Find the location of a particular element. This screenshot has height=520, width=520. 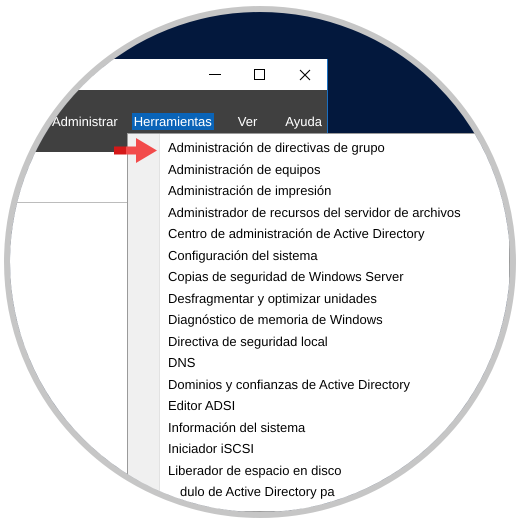

menu-item: Desfragmentar y optimizar unidades is located at coordinates (314, 298).